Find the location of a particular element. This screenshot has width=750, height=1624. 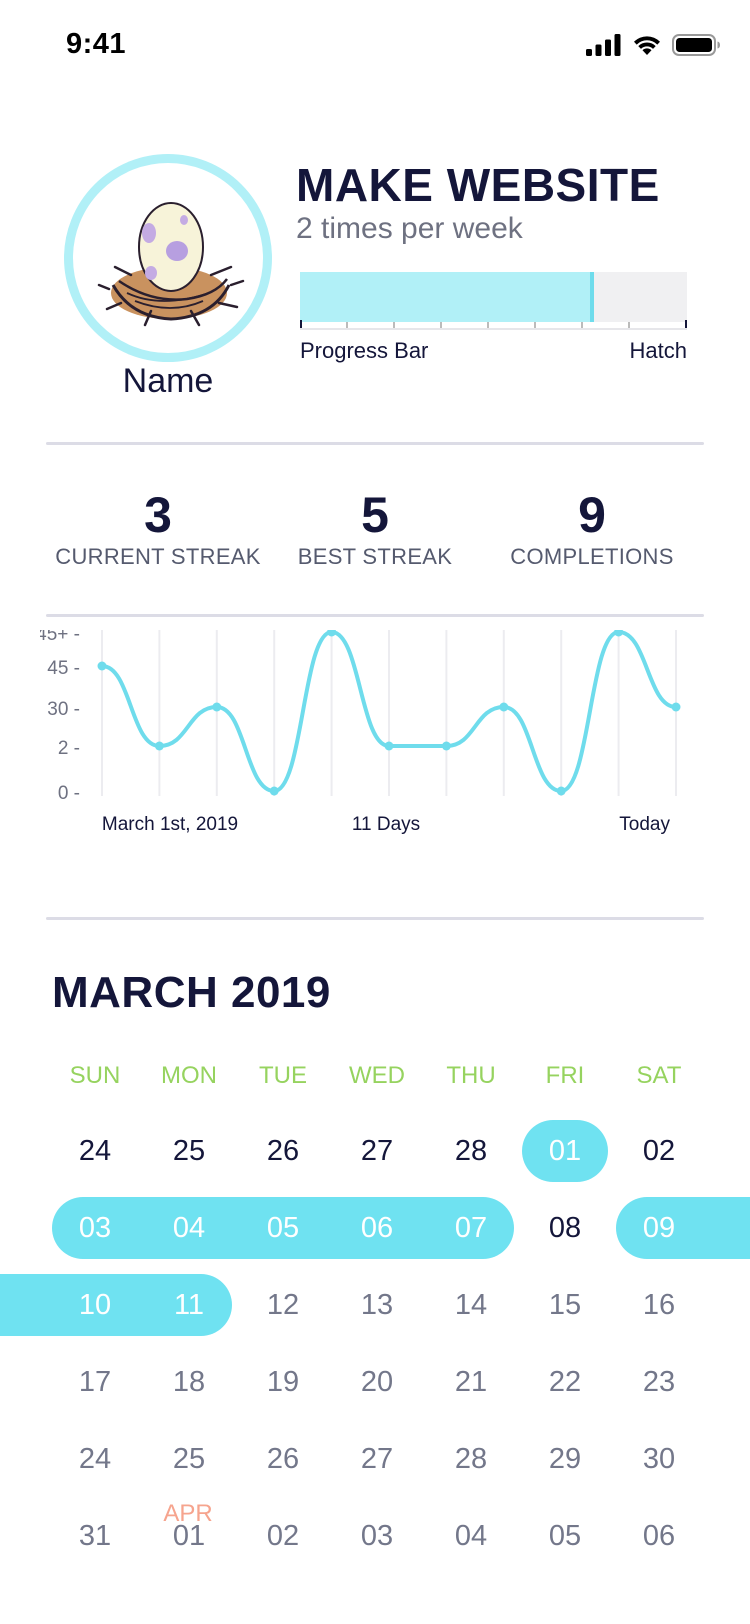

hatch-label: Hatch is located at coordinates (658, 350).